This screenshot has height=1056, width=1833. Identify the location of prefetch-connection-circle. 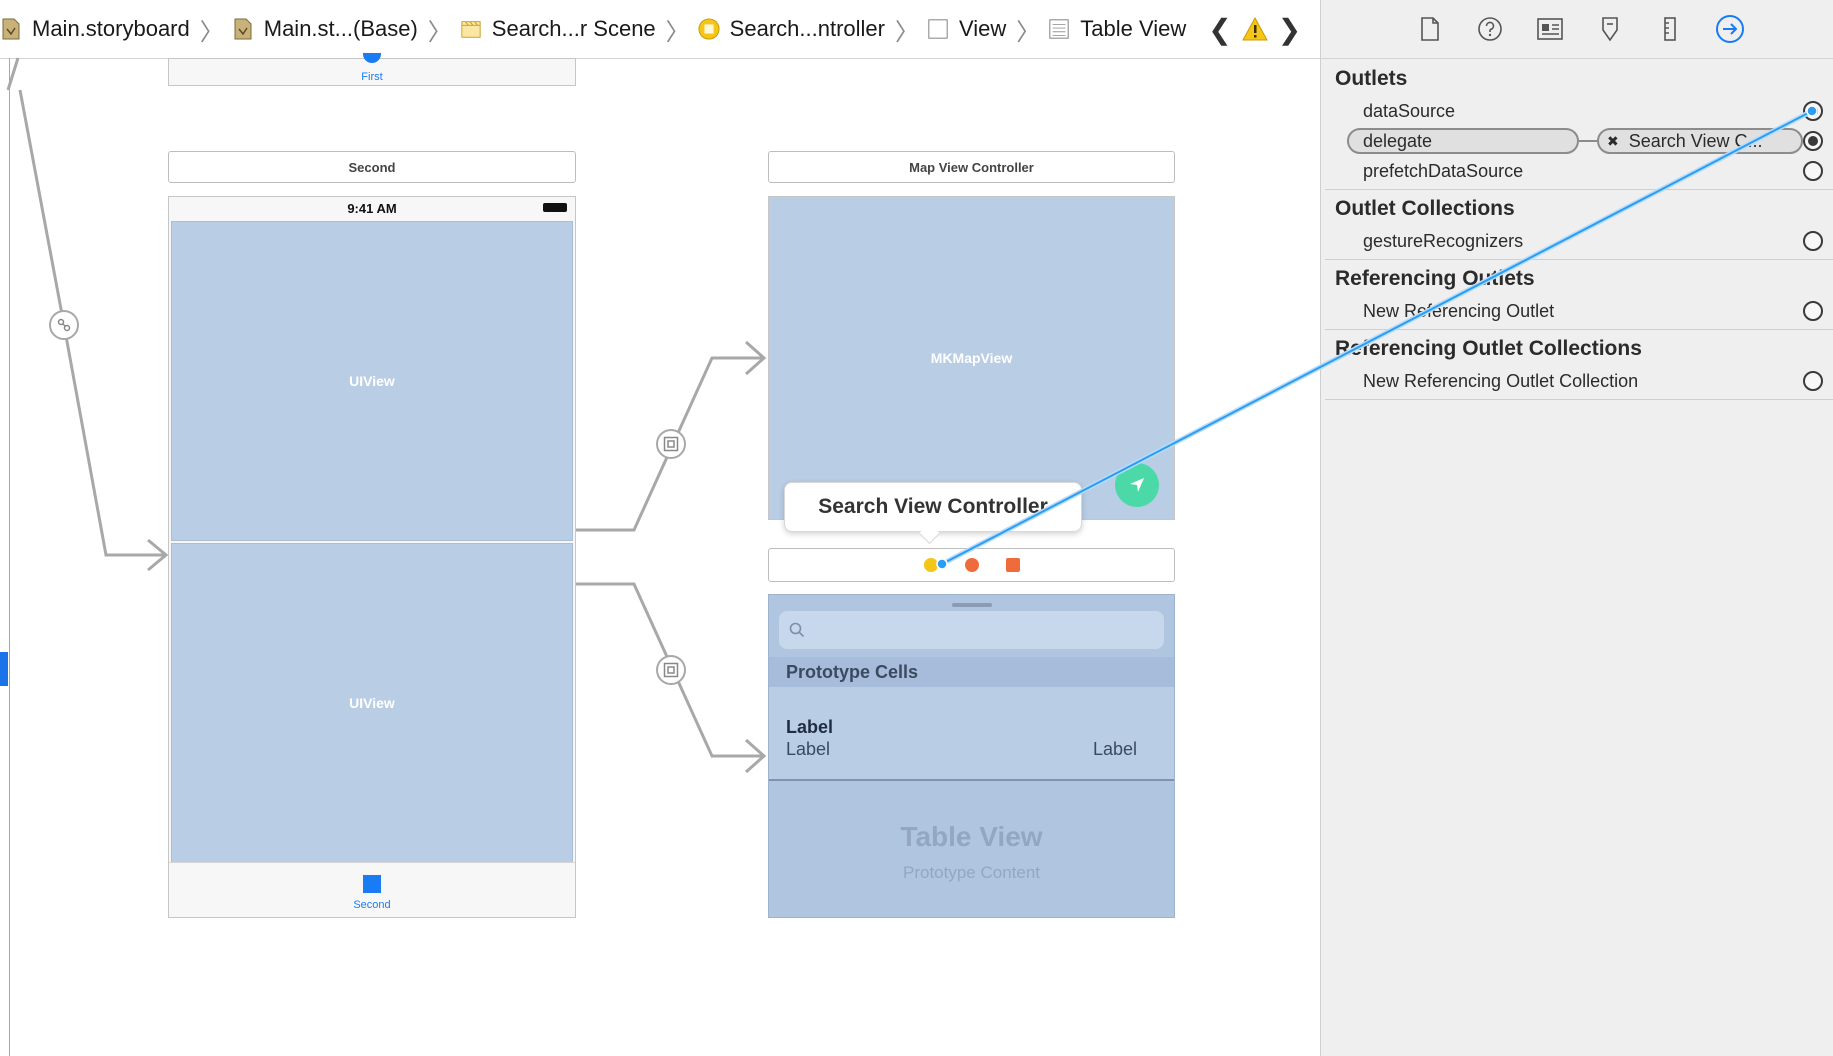
(1813, 171).